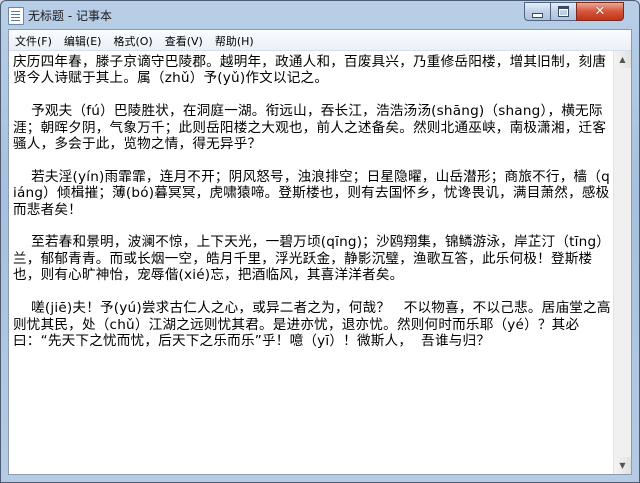 This screenshot has width=640, height=483. Describe the element at coordinates (70, 16) in the screenshot. I see `window-title: 无标题 - 记事本` at that location.